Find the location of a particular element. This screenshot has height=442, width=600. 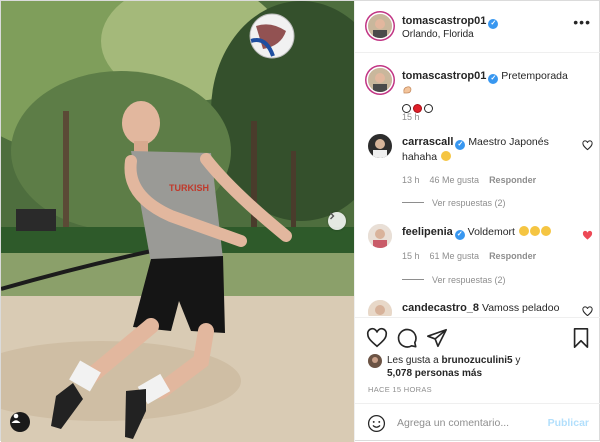

add-comment-bar: Publicar is located at coordinates (477, 422).